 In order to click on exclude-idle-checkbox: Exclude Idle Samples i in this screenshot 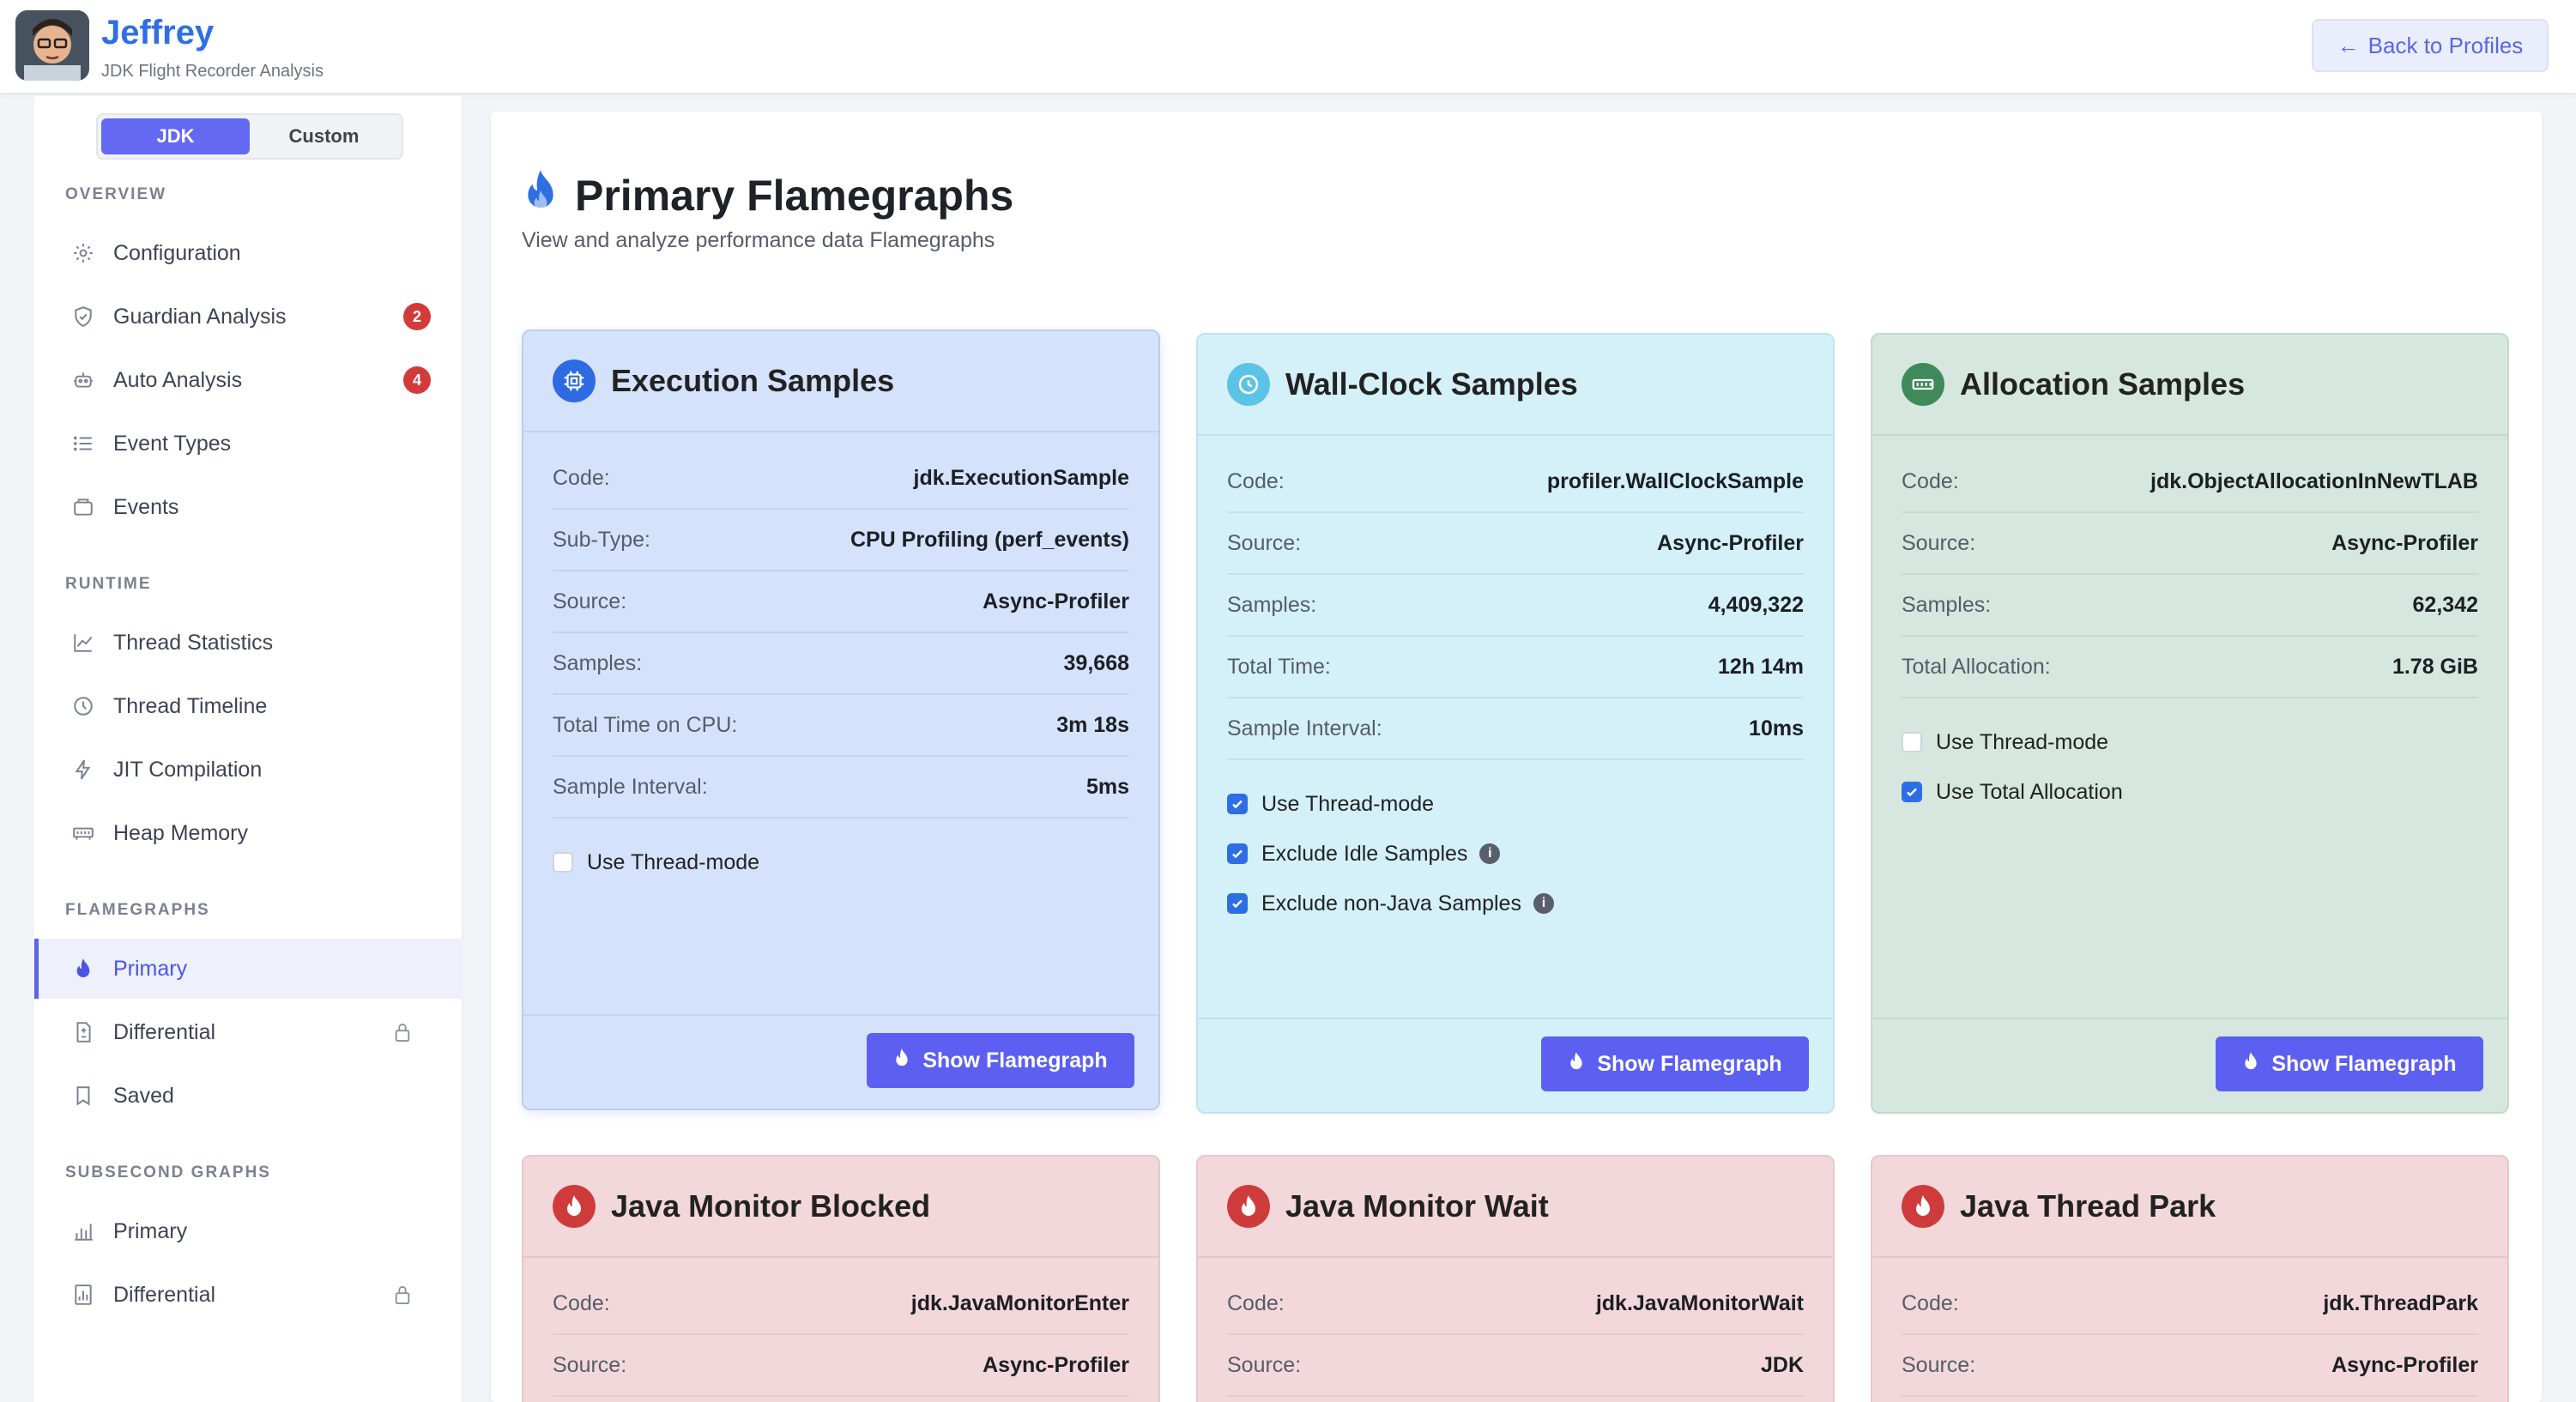, I will do `click(1515, 854)`.